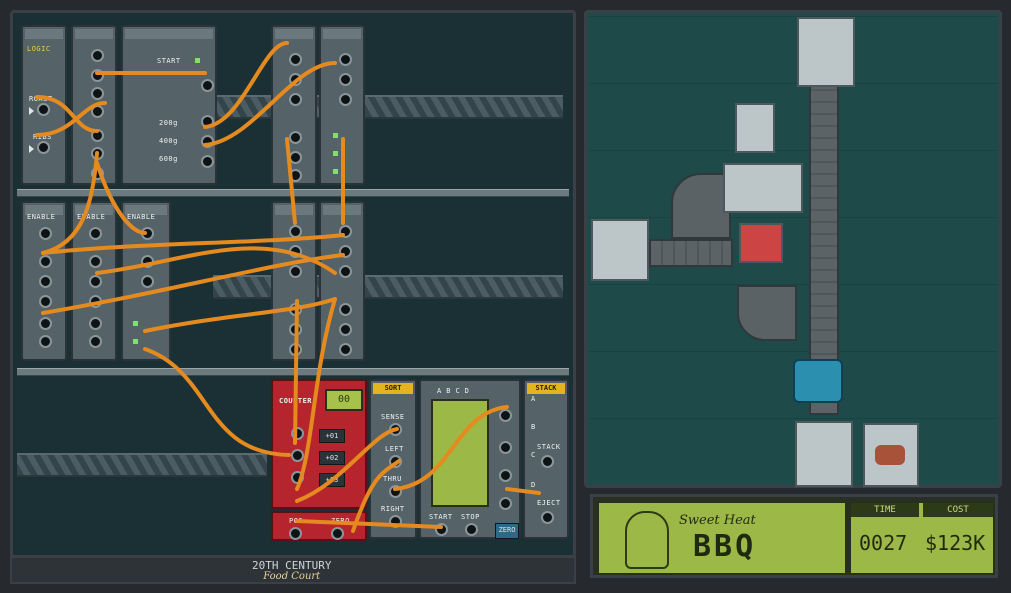 Image resolution: width=1011 pixels, height=593 pixels. What do you see at coordinates (818, 381) in the screenshot?
I see `robot-arm` at bounding box center [818, 381].